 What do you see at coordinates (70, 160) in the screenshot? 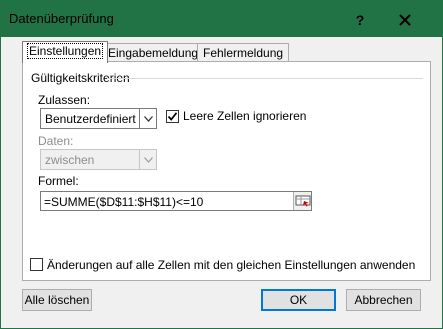
I see `data-value: zwischen` at bounding box center [70, 160].